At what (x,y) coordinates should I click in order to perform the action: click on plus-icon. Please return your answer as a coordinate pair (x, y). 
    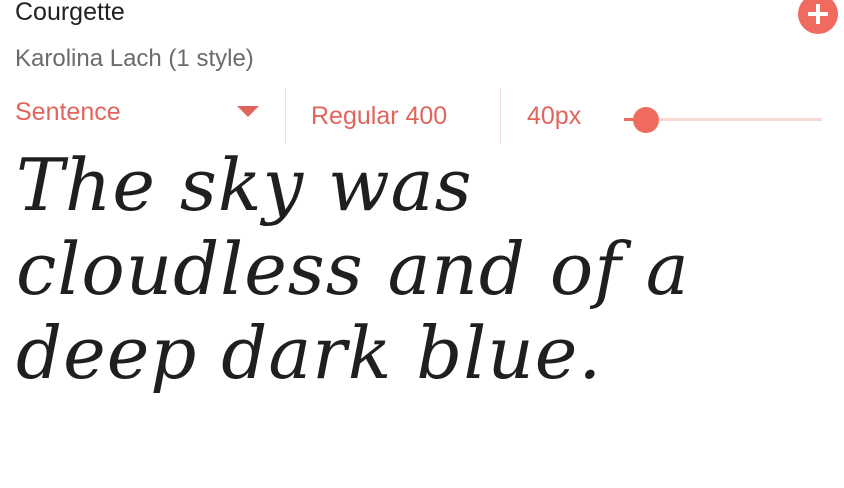
    Looking at the image, I should click on (818, 14).